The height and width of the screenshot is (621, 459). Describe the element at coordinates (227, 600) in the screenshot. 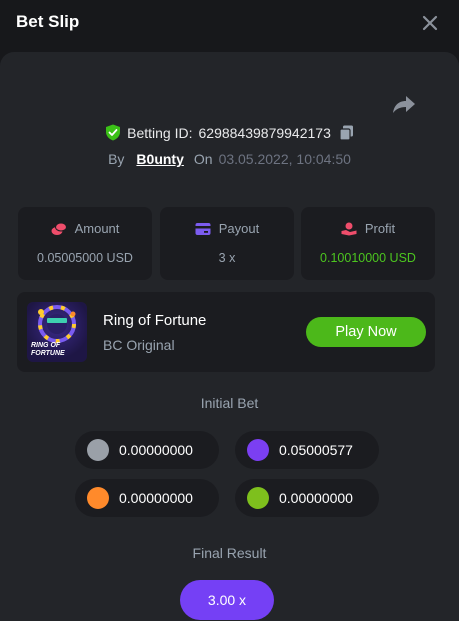

I see `final-result-badge: 3.00 x` at that location.